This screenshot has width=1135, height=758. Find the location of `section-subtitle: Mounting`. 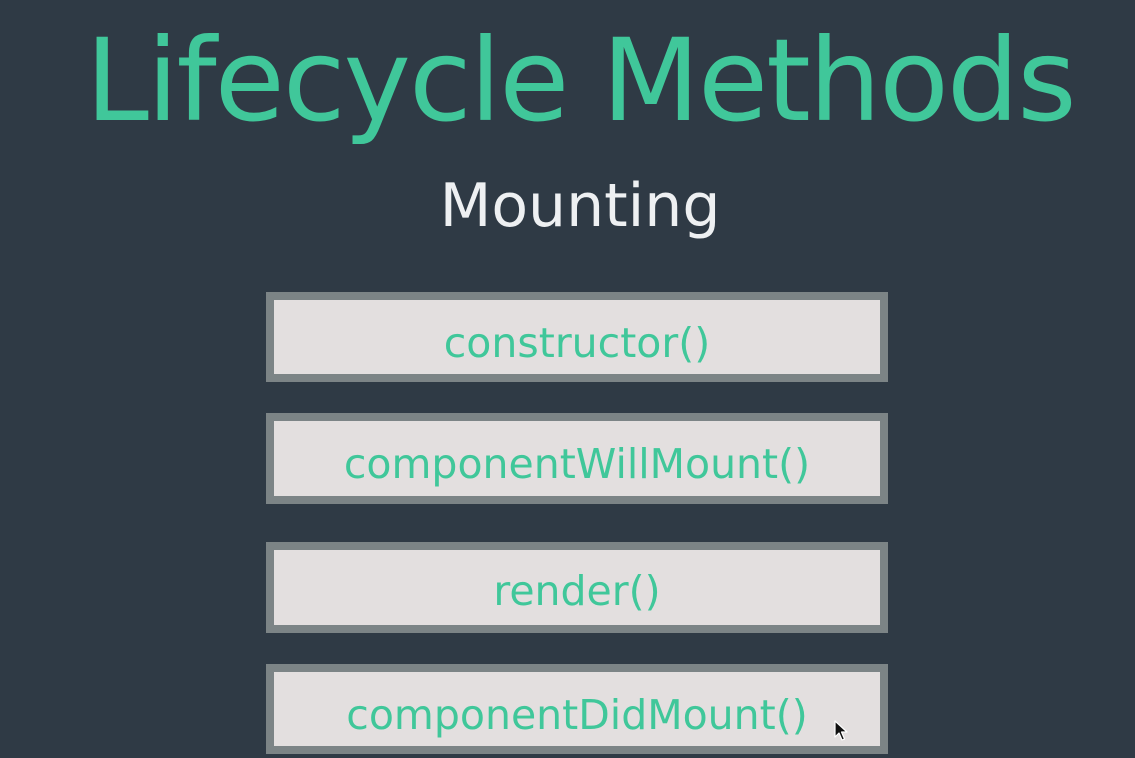

section-subtitle: Mounting is located at coordinates (580, 206).